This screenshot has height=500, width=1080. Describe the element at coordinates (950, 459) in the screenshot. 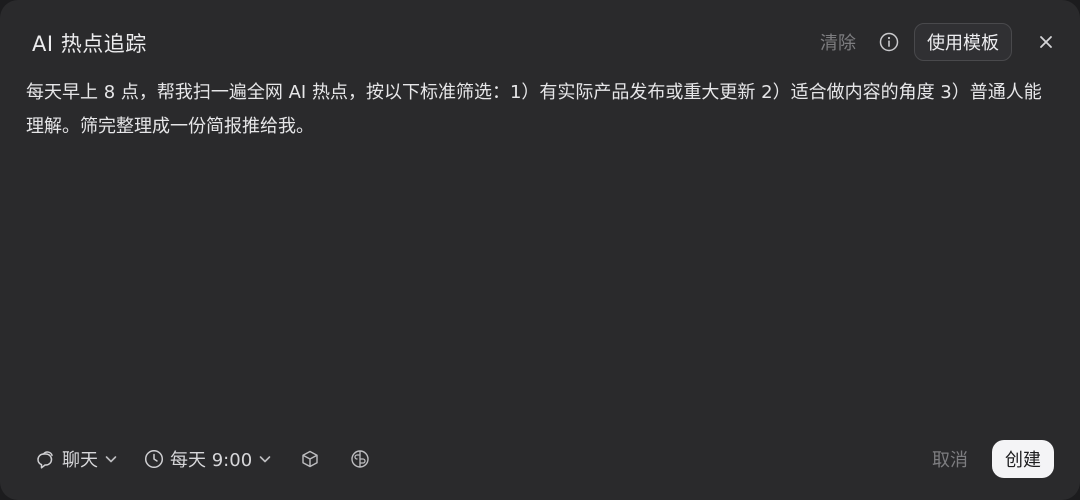

I see `cancel-button: 取消` at that location.